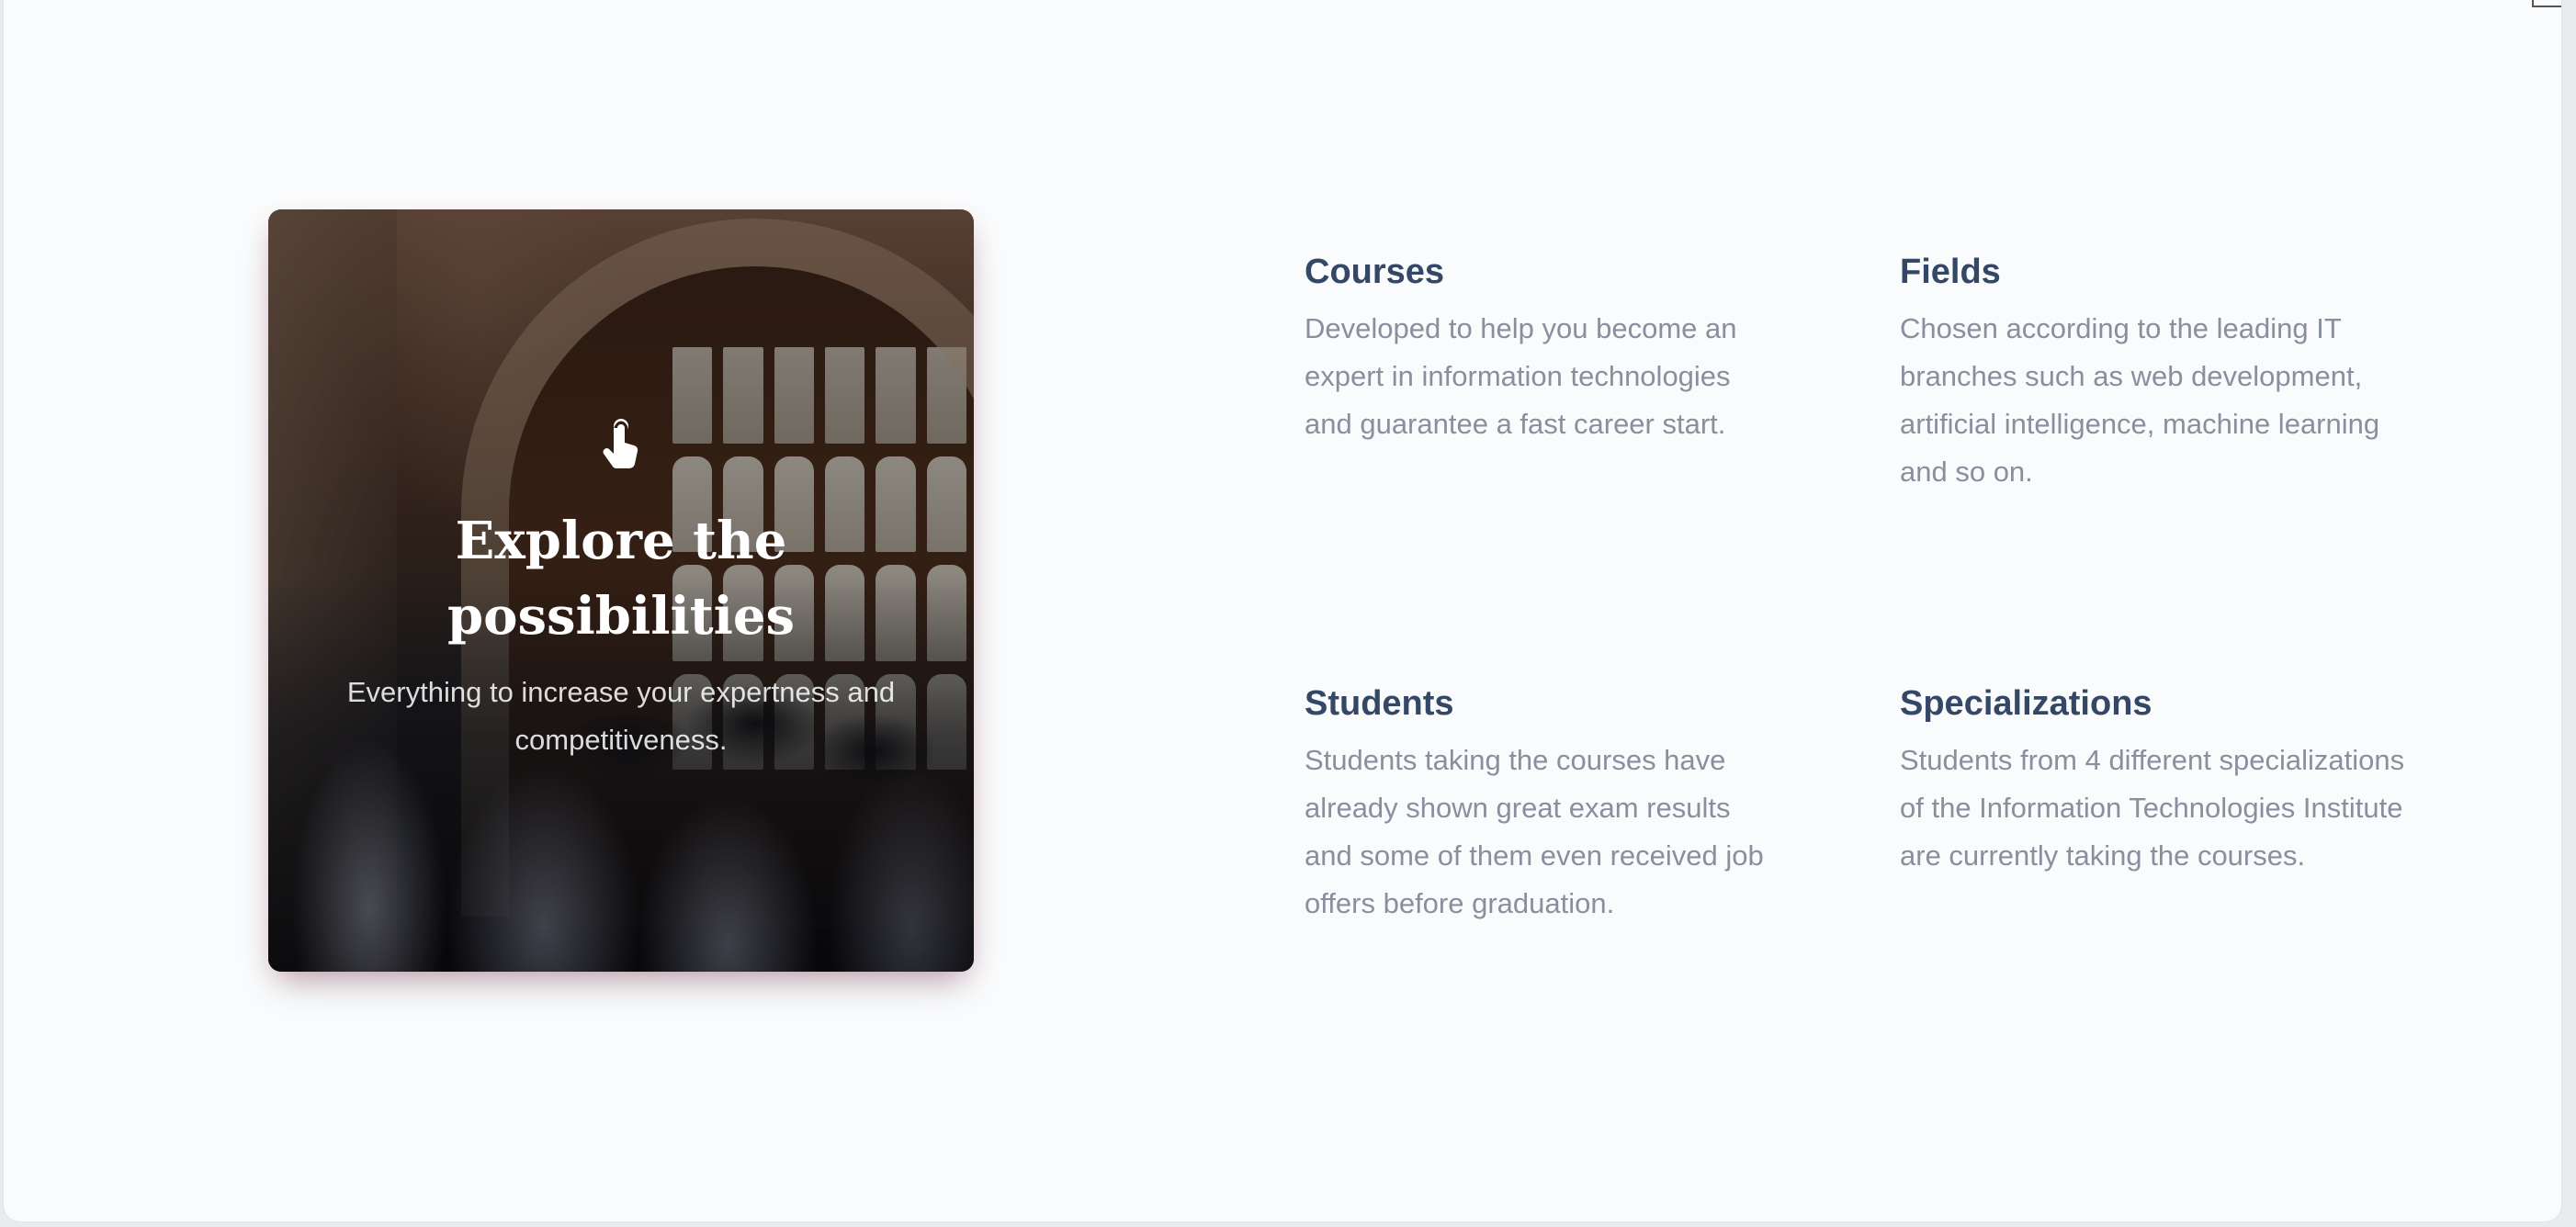 This screenshot has width=2576, height=1227. I want to click on touch-app-icon, so click(620, 444).